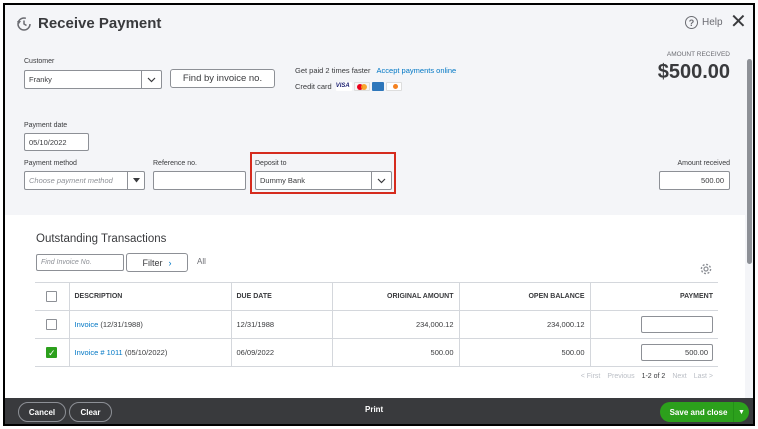 The image size is (758, 429). I want to click on find-by-invoice-button: Find by invoice no., so click(222, 78).